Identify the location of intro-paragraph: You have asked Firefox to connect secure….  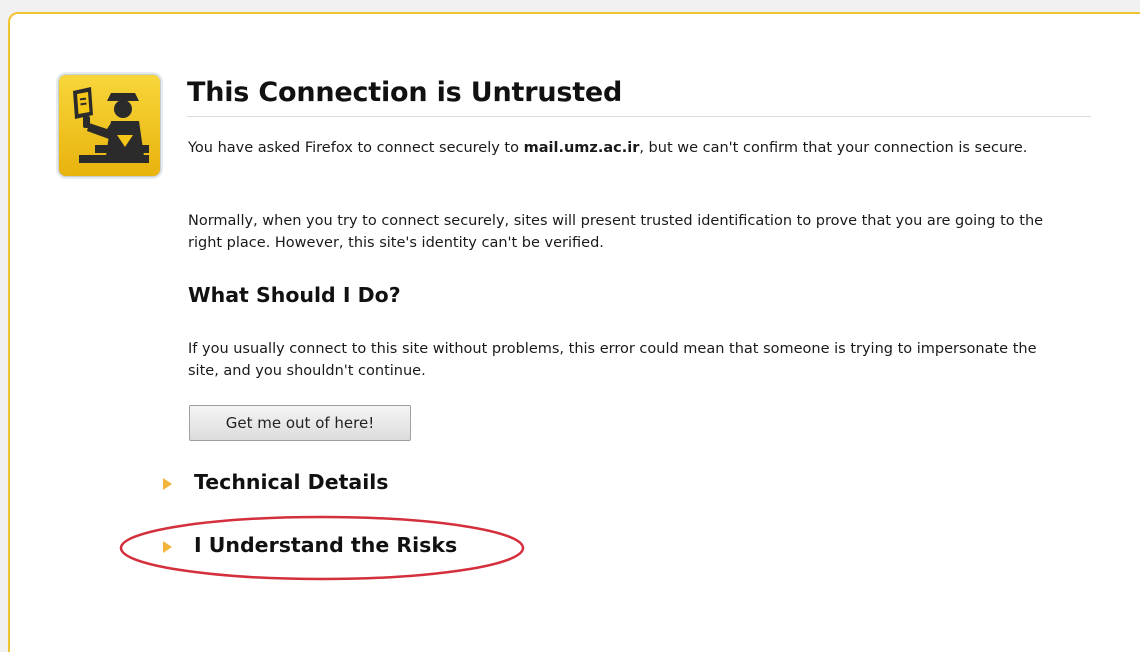
(628, 148).